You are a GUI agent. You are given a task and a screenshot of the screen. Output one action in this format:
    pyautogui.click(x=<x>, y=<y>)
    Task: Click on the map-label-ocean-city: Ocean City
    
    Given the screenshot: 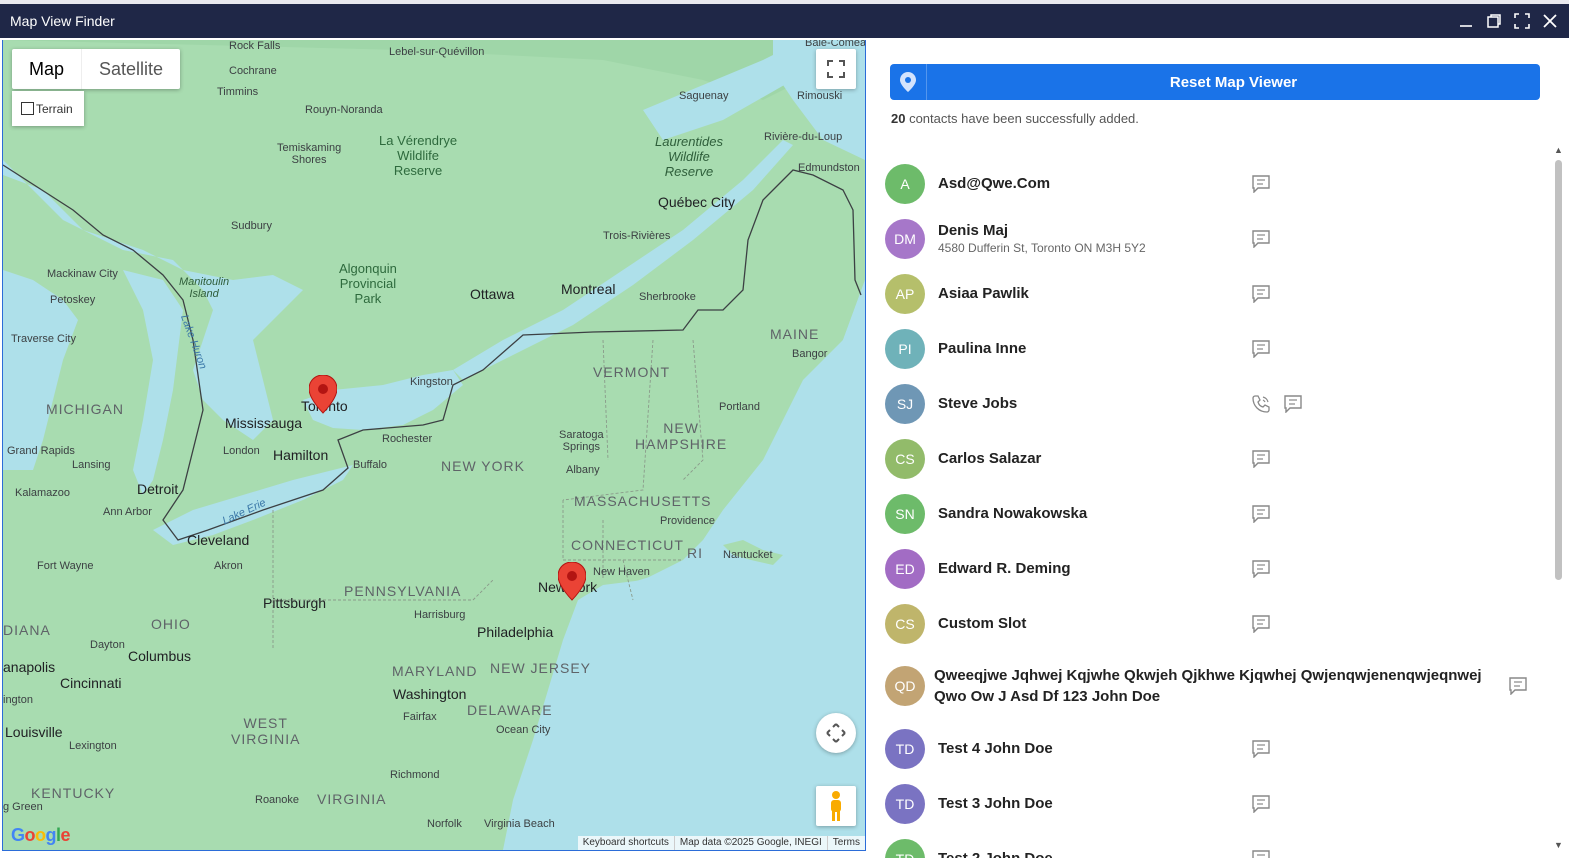 What is the action you would take?
    pyautogui.click(x=523, y=730)
    